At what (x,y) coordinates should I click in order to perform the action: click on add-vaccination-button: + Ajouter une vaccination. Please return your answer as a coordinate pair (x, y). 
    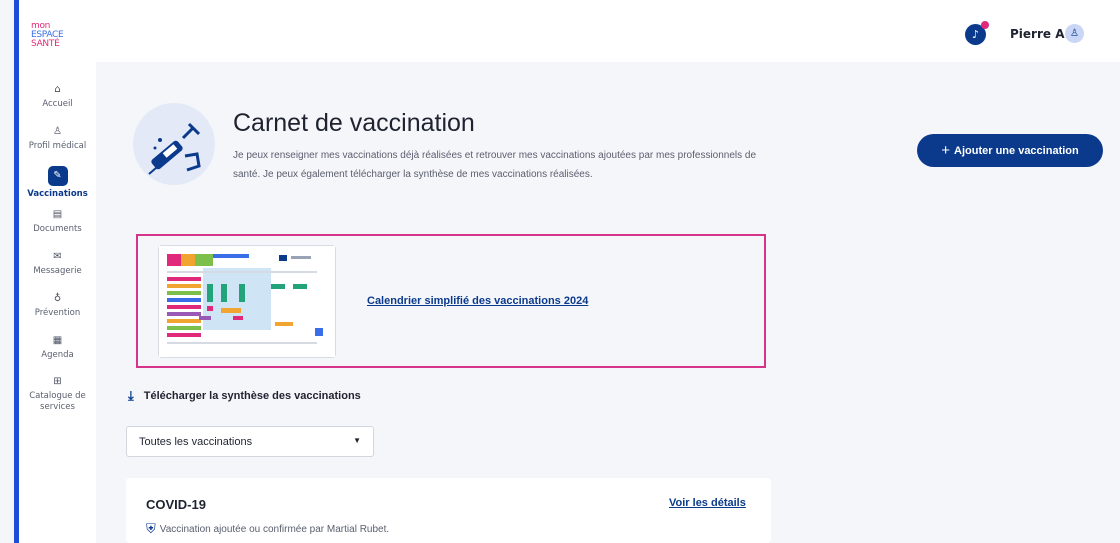
    Looking at the image, I should click on (1010, 150).